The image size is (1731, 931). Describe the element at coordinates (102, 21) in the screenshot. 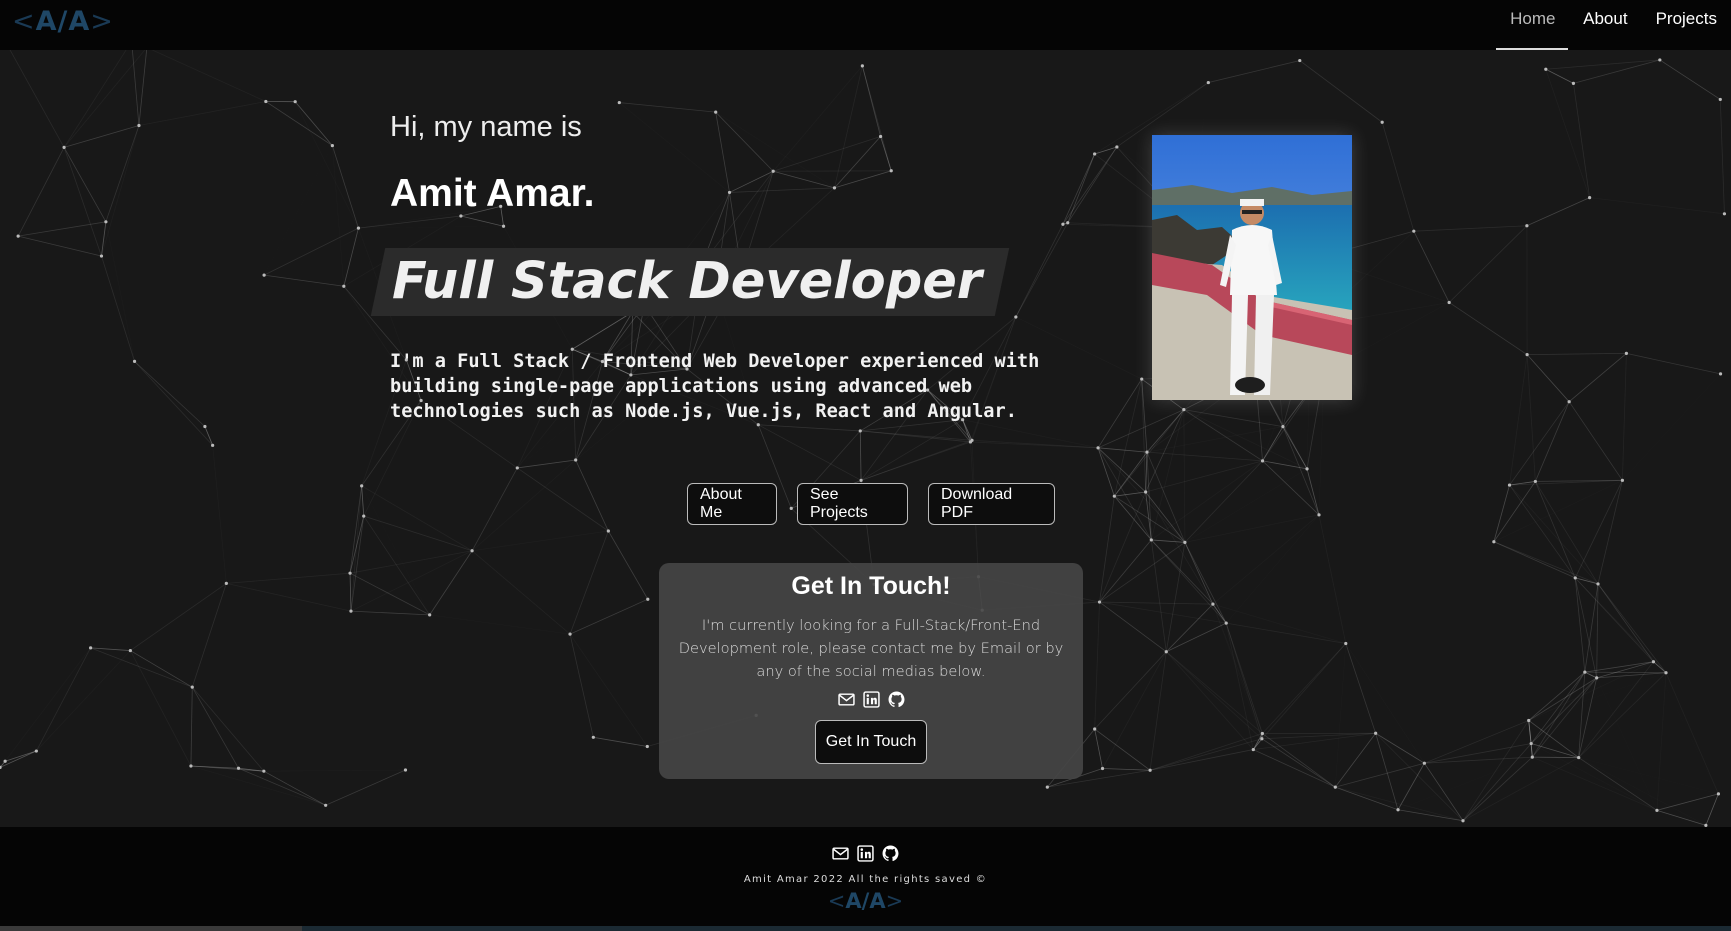

I see `logo-bracket-close: >` at that location.